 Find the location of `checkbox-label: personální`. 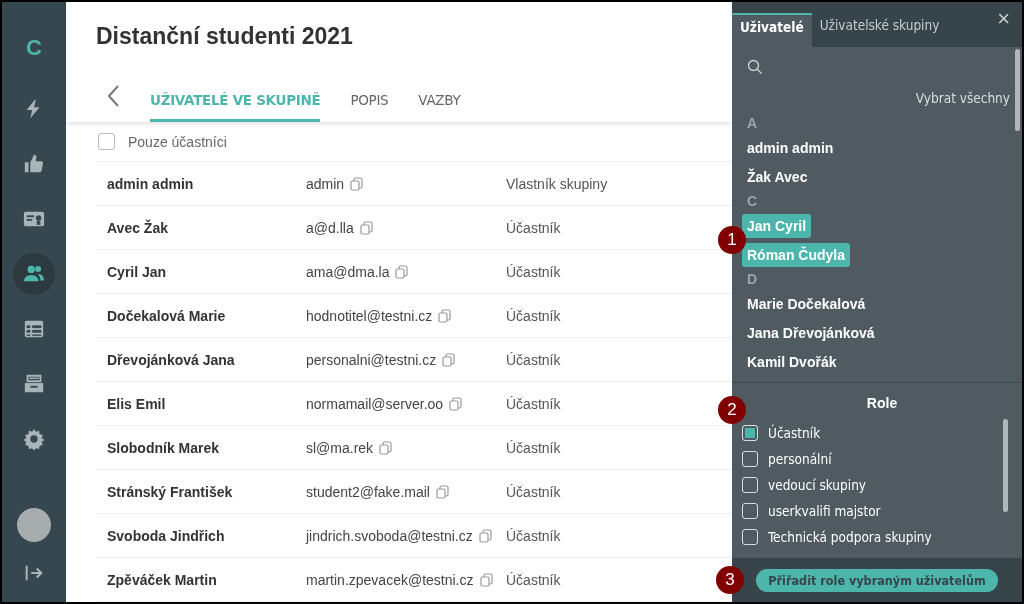

checkbox-label: personální is located at coordinates (800, 459).